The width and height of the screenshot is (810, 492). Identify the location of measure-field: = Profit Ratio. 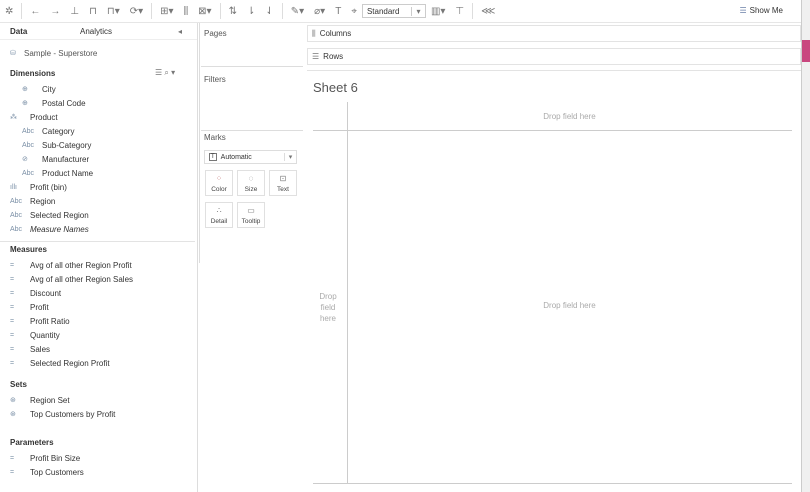
(40, 321).